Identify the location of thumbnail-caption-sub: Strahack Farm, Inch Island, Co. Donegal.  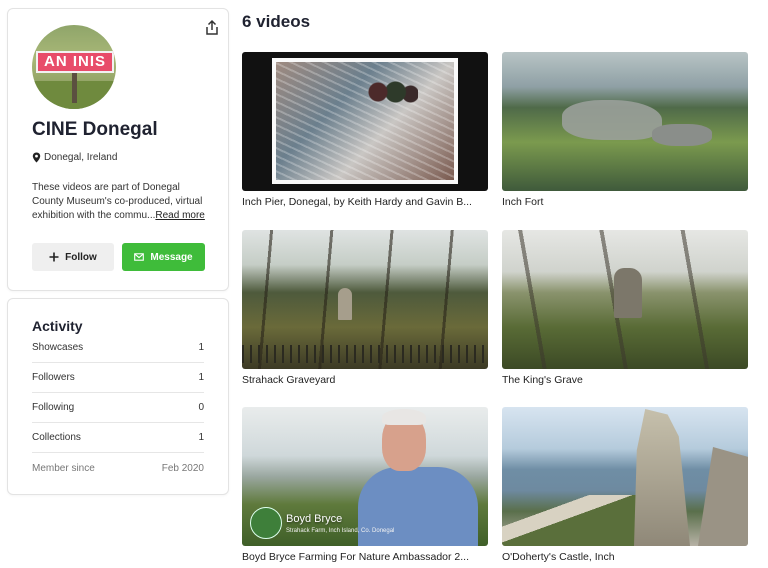
(340, 531).